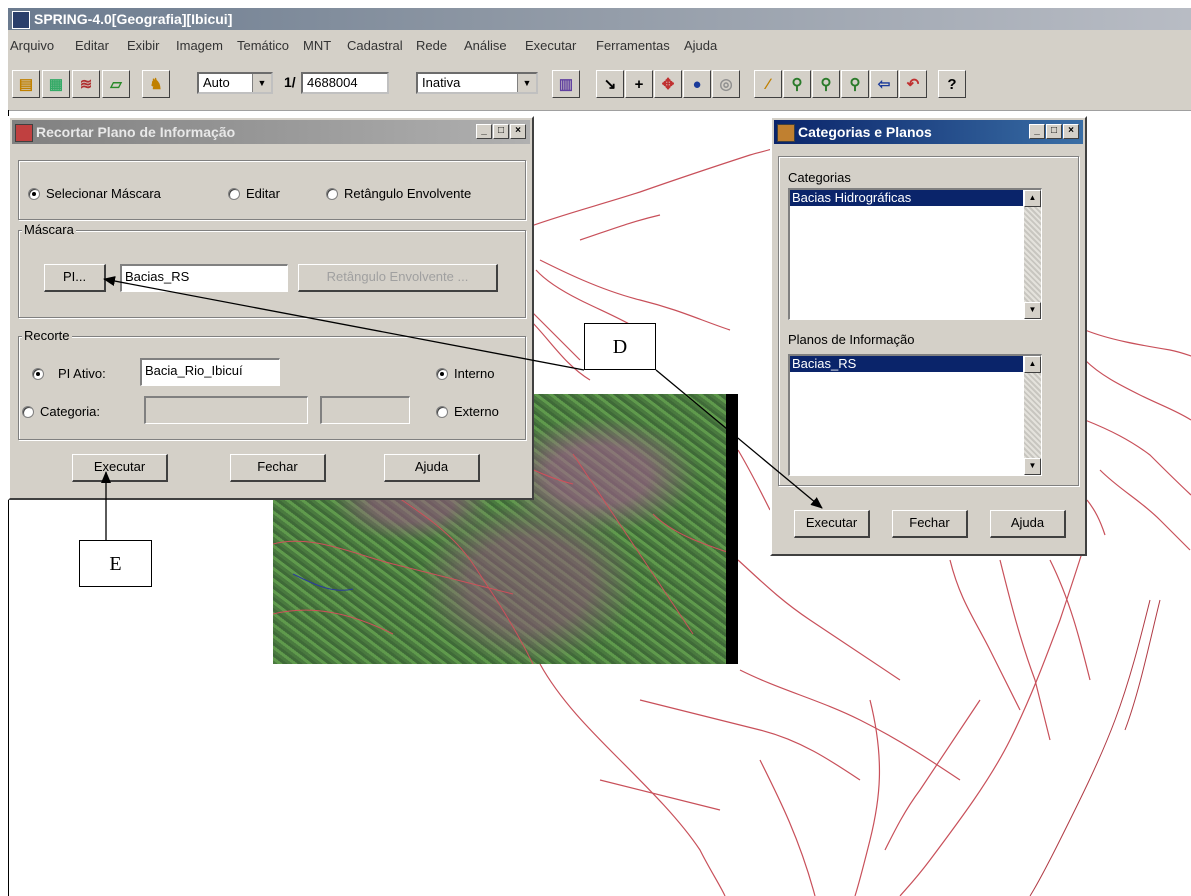 This screenshot has width=1191, height=896. I want to click on callout-d: D, so click(620, 346).